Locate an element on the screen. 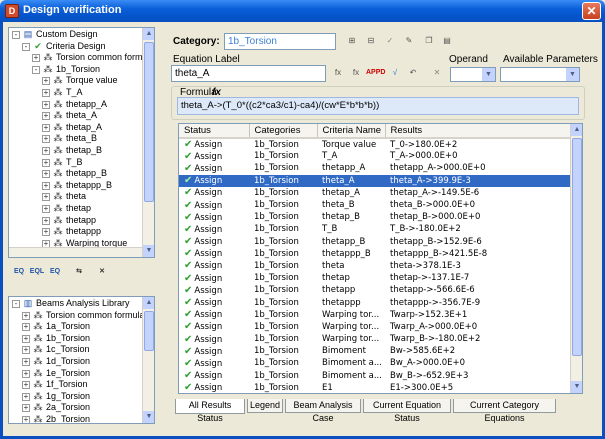 Image resolution: width=605 pixels, height=439 pixels. tab-current-category-equations: Current Category Equations is located at coordinates (504, 411).